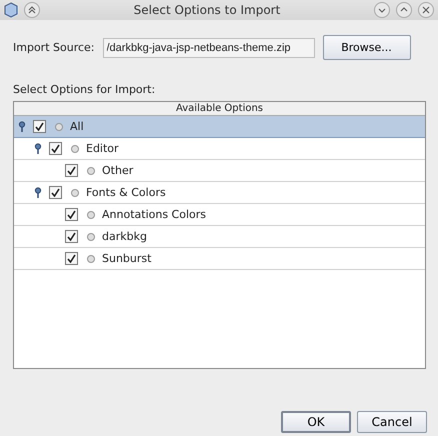 Image resolution: width=438 pixels, height=436 pixels. What do you see at coordinates (126, 192) in the screenshot?
I see `tree-label: Fonts & Colors` at bounding box center [126, 192].